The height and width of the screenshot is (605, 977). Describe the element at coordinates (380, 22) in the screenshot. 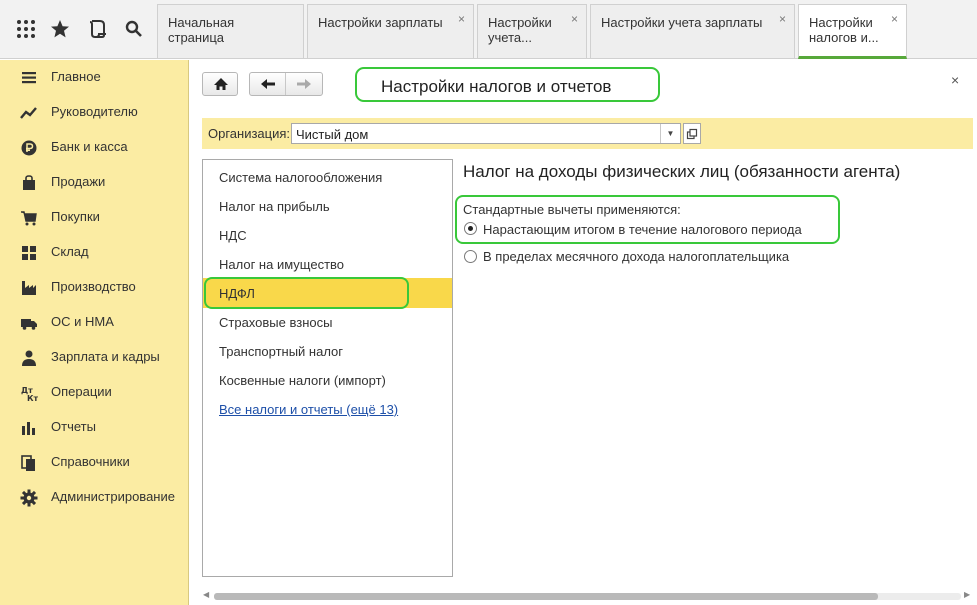

I see `tab-label: Настройки зарплаты` at that location.